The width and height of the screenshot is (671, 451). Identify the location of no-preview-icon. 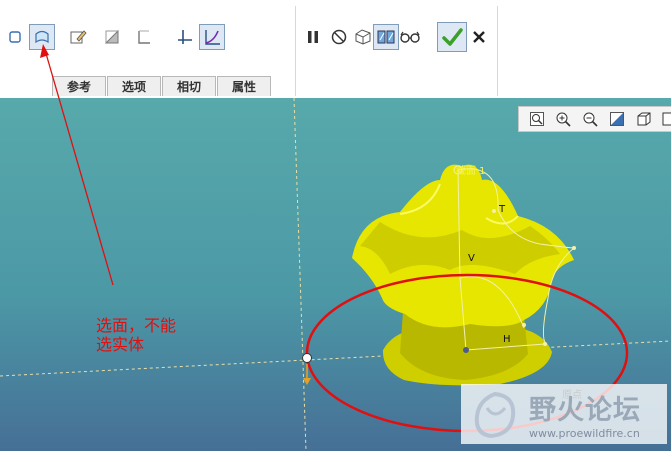
(339, 37).